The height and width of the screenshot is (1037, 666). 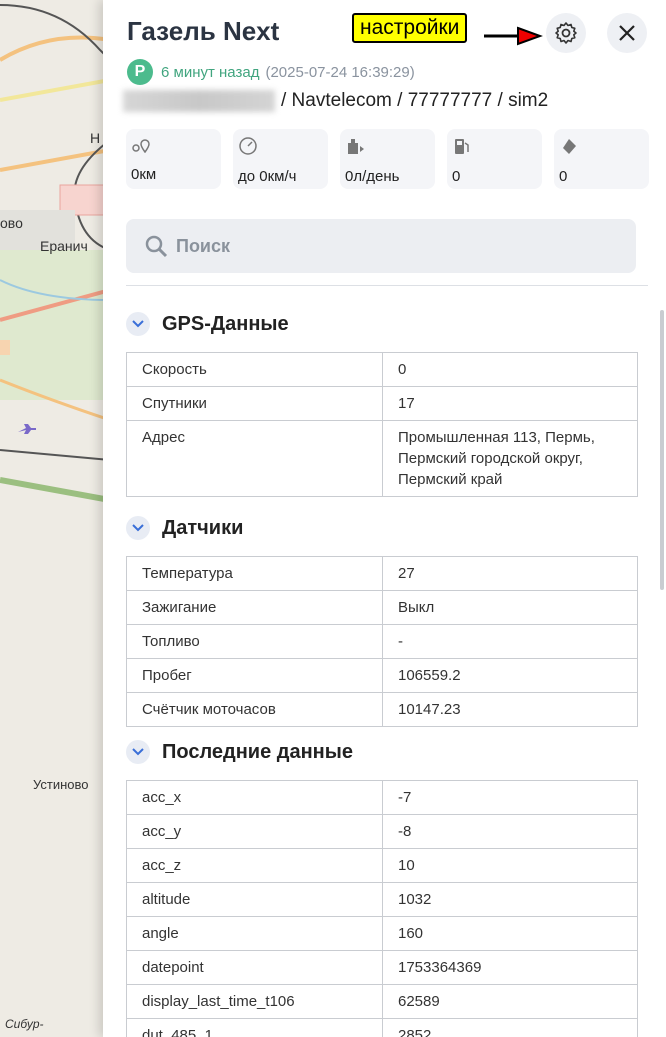 What do you see at coordinates (140, 72) in the screenshot?
I see `status-badge: P` at bounding box center [140, 72].